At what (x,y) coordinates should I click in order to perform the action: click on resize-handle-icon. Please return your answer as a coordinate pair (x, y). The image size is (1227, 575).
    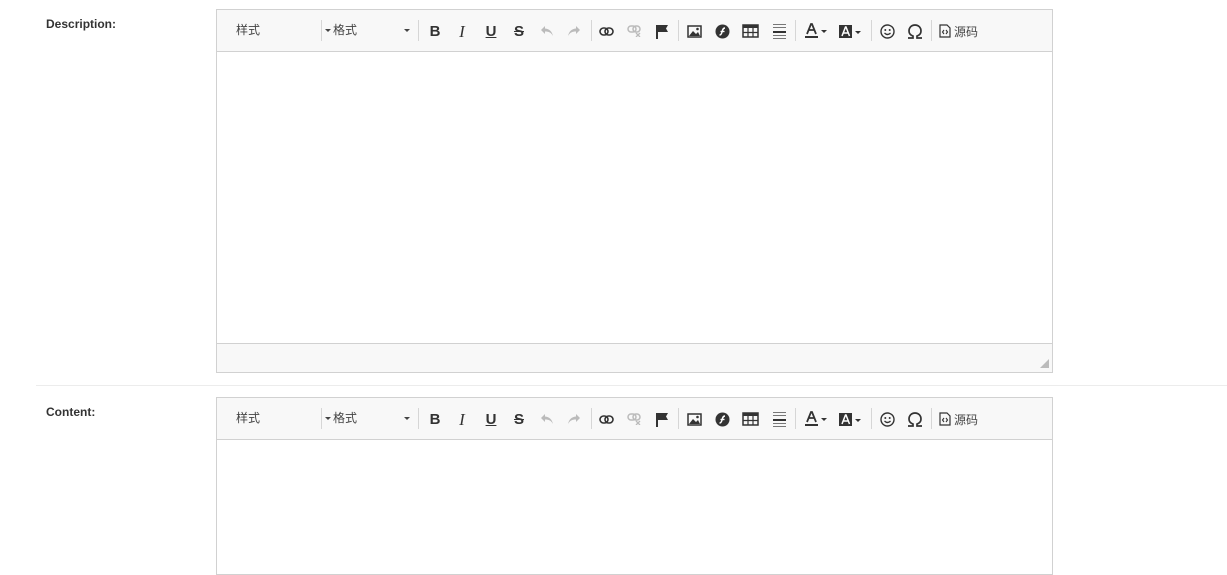
    Looking at the image, I should click on (1044, 363).